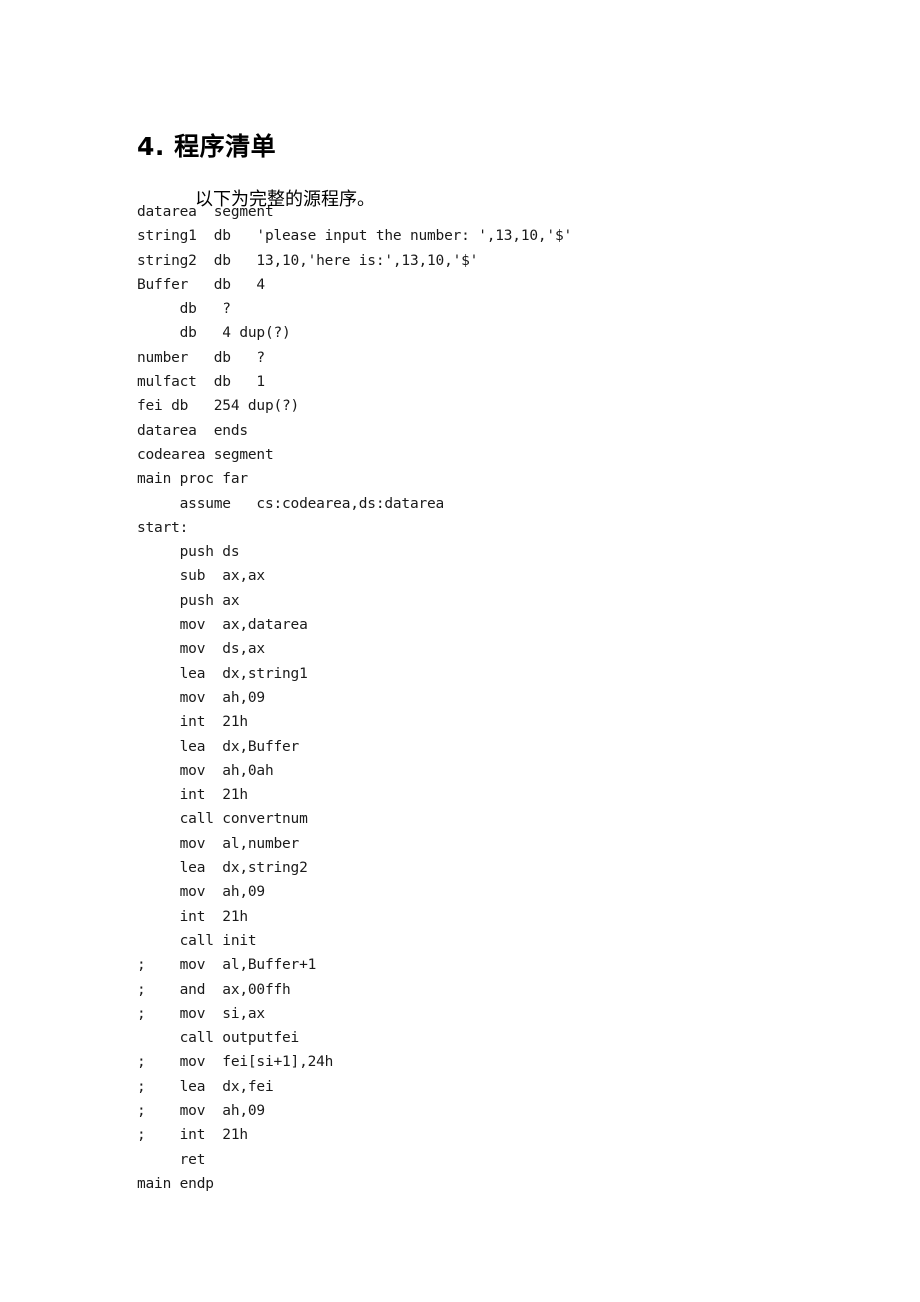  What do you see at coordinates (205, 212) in the screenshot?
I see `code-line: datarea segment` at bounding box center [205, 212].